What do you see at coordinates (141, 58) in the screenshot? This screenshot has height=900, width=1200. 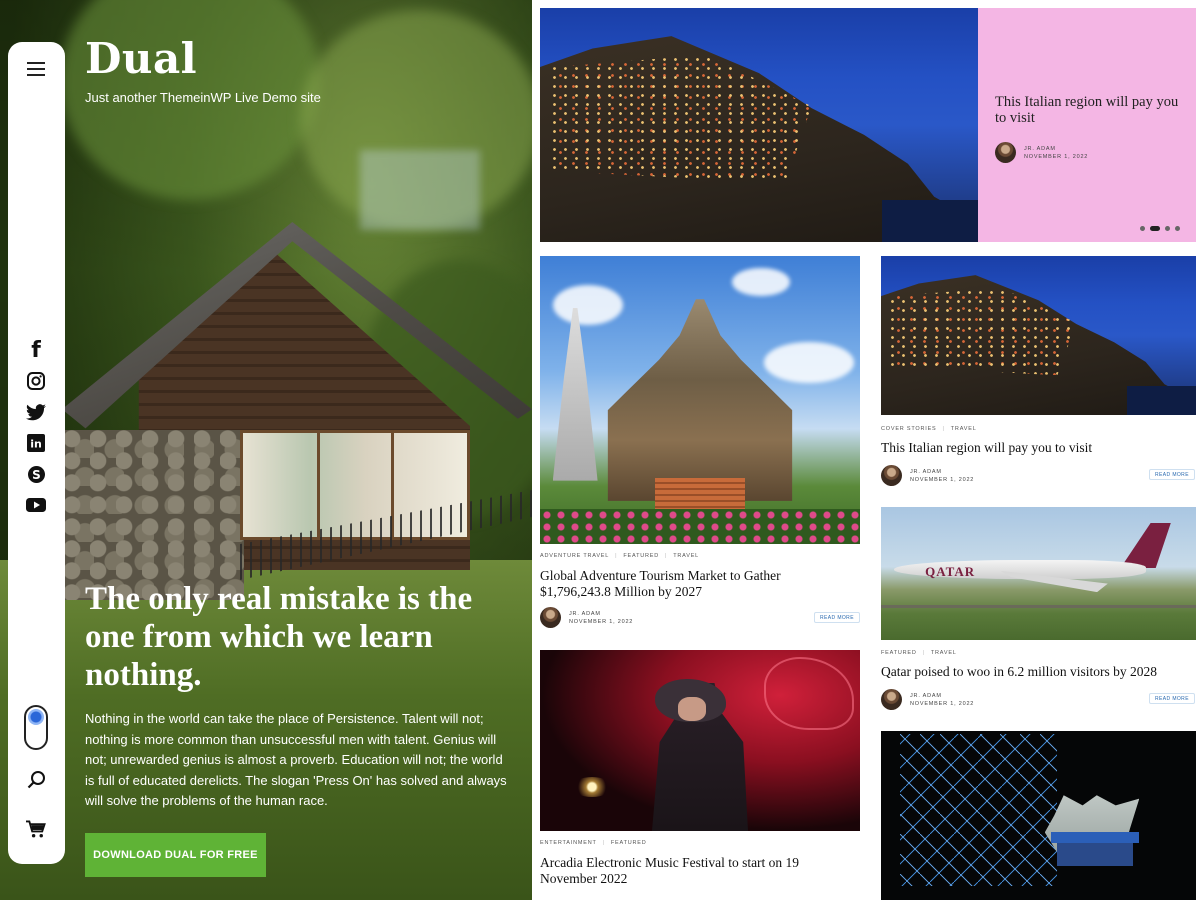 I see `site-title: Dual` at bounding box center [141, 58].